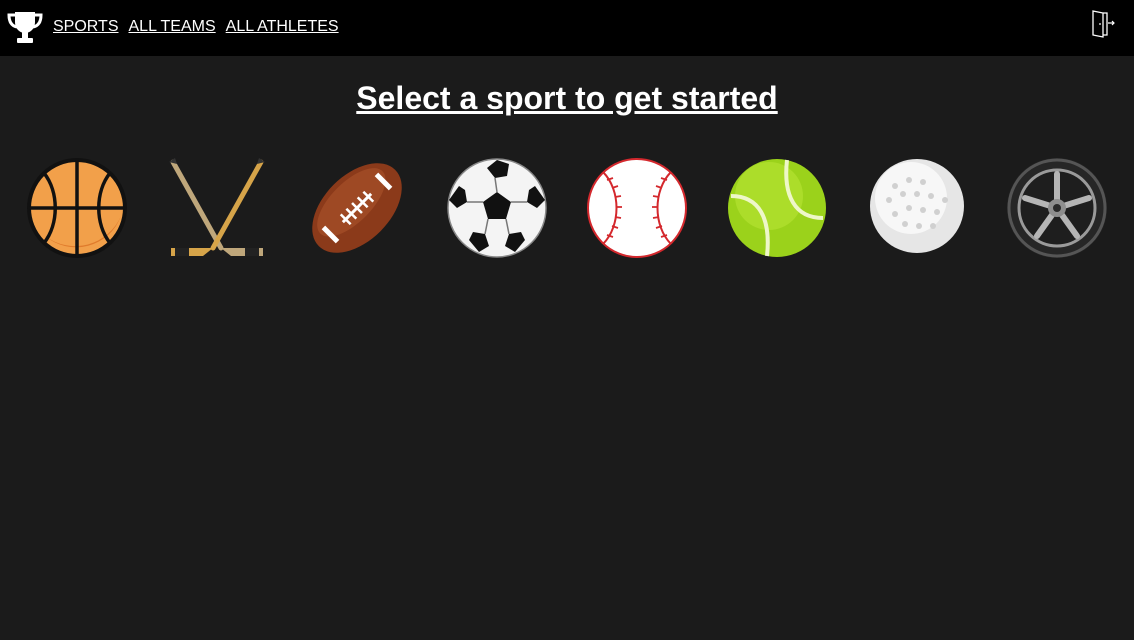  I want to click on sport-football, so click(357, 208).